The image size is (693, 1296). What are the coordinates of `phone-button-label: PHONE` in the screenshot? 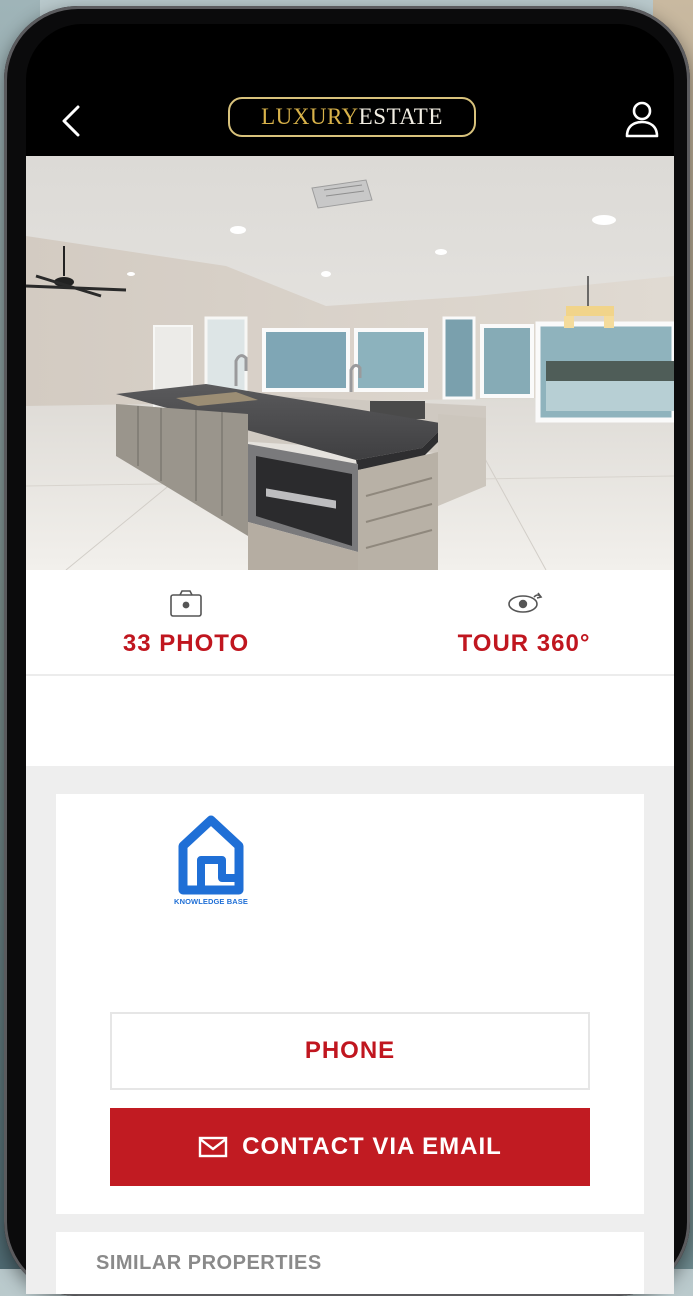 It's located at (350, 1050).